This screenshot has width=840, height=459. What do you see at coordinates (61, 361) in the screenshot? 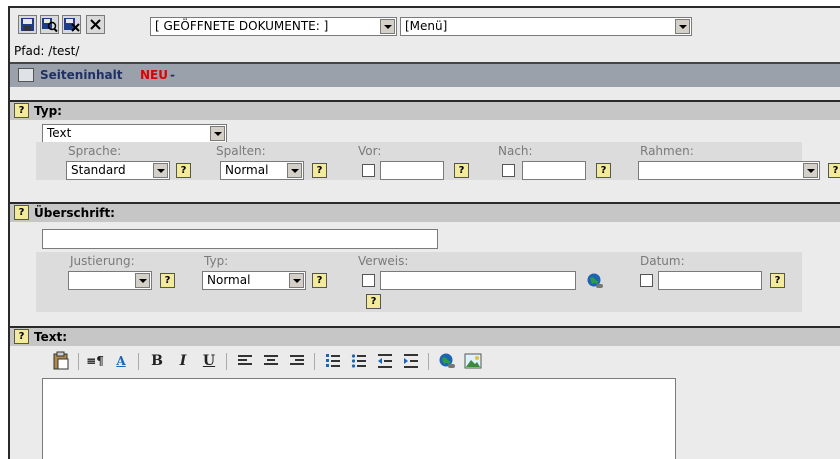
I see `paste-icon` at bounding box center [61, 361].